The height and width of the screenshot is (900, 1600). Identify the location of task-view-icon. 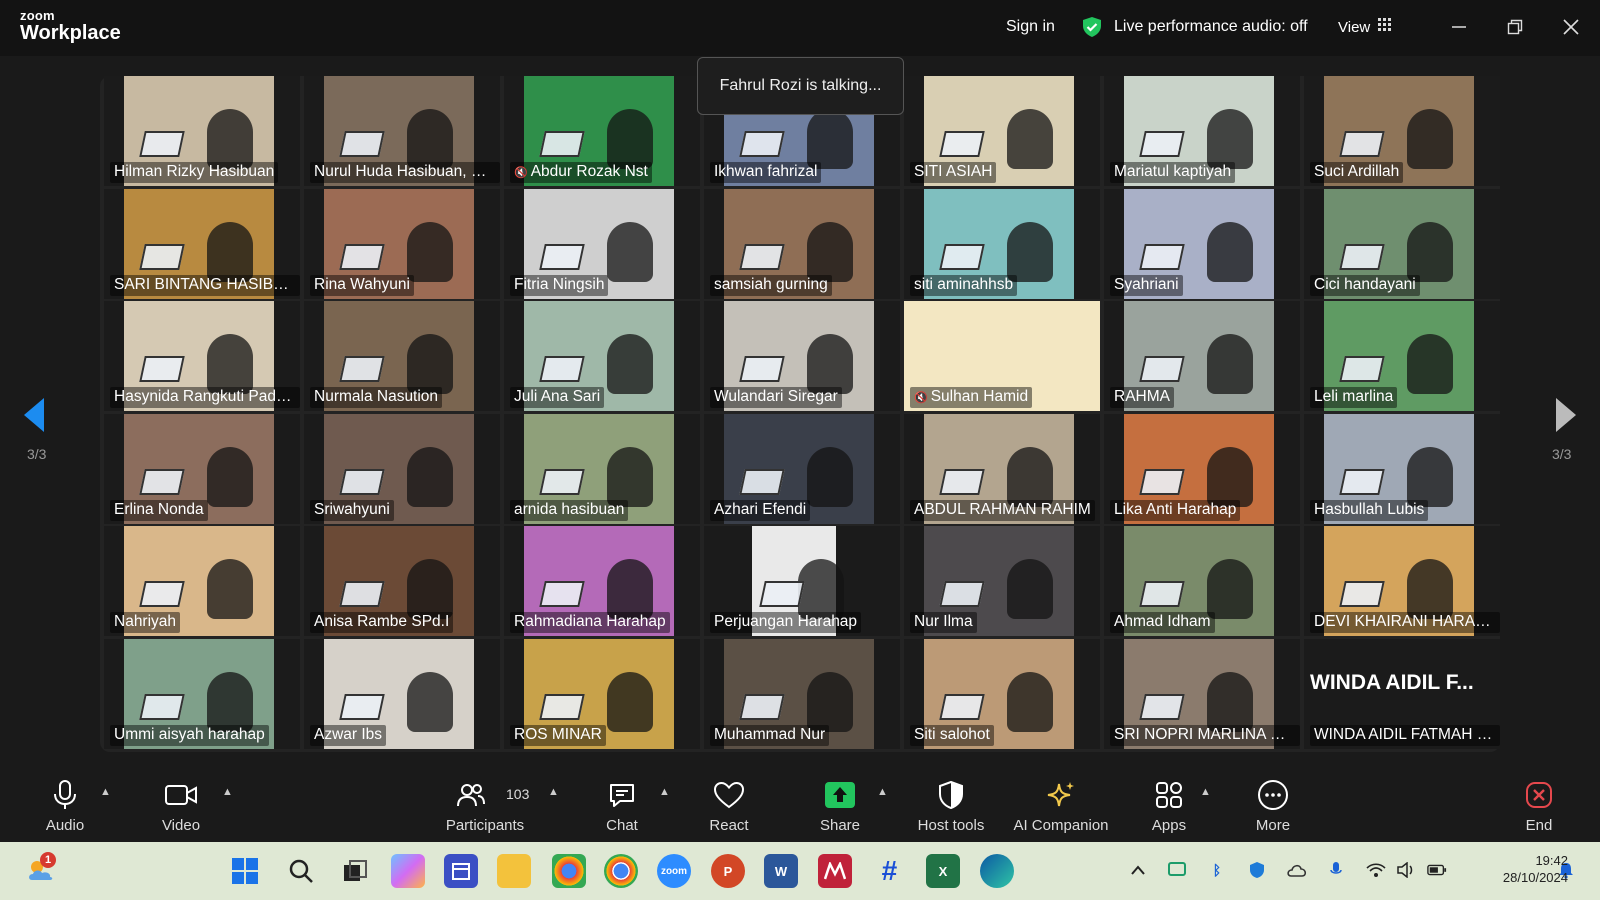
(355, 871).